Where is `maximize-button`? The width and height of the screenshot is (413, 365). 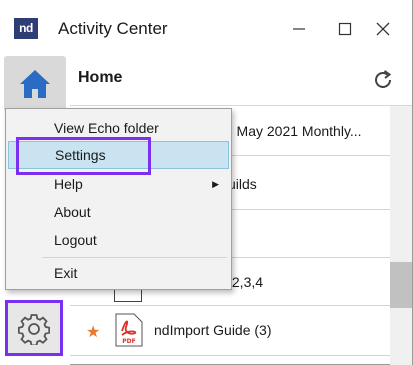 maximize-button is located at coordinates (345, 29).